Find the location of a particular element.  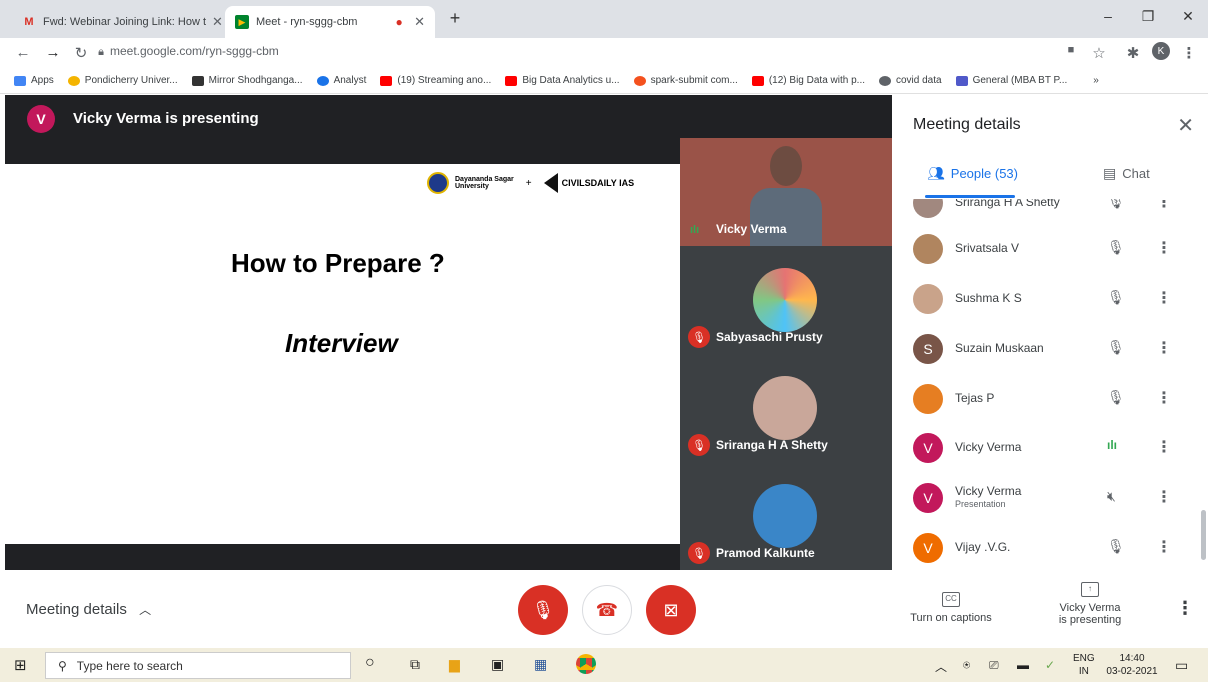

tab-meet: ▶ Meet - ryn-sggg-cbm ● ✕ is located at coordinates (330, 22).